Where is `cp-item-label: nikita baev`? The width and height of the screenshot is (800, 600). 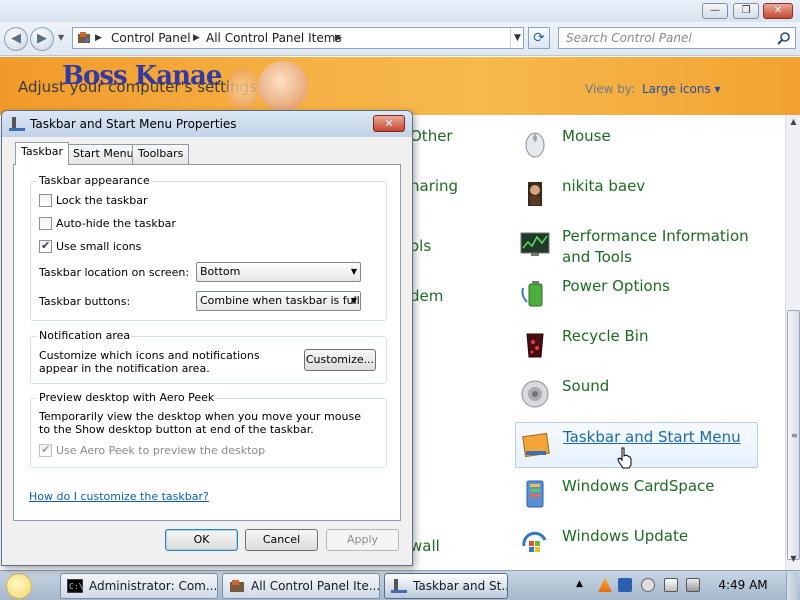 cp-item-label: nikita baev is located at coordinates (604, 186).